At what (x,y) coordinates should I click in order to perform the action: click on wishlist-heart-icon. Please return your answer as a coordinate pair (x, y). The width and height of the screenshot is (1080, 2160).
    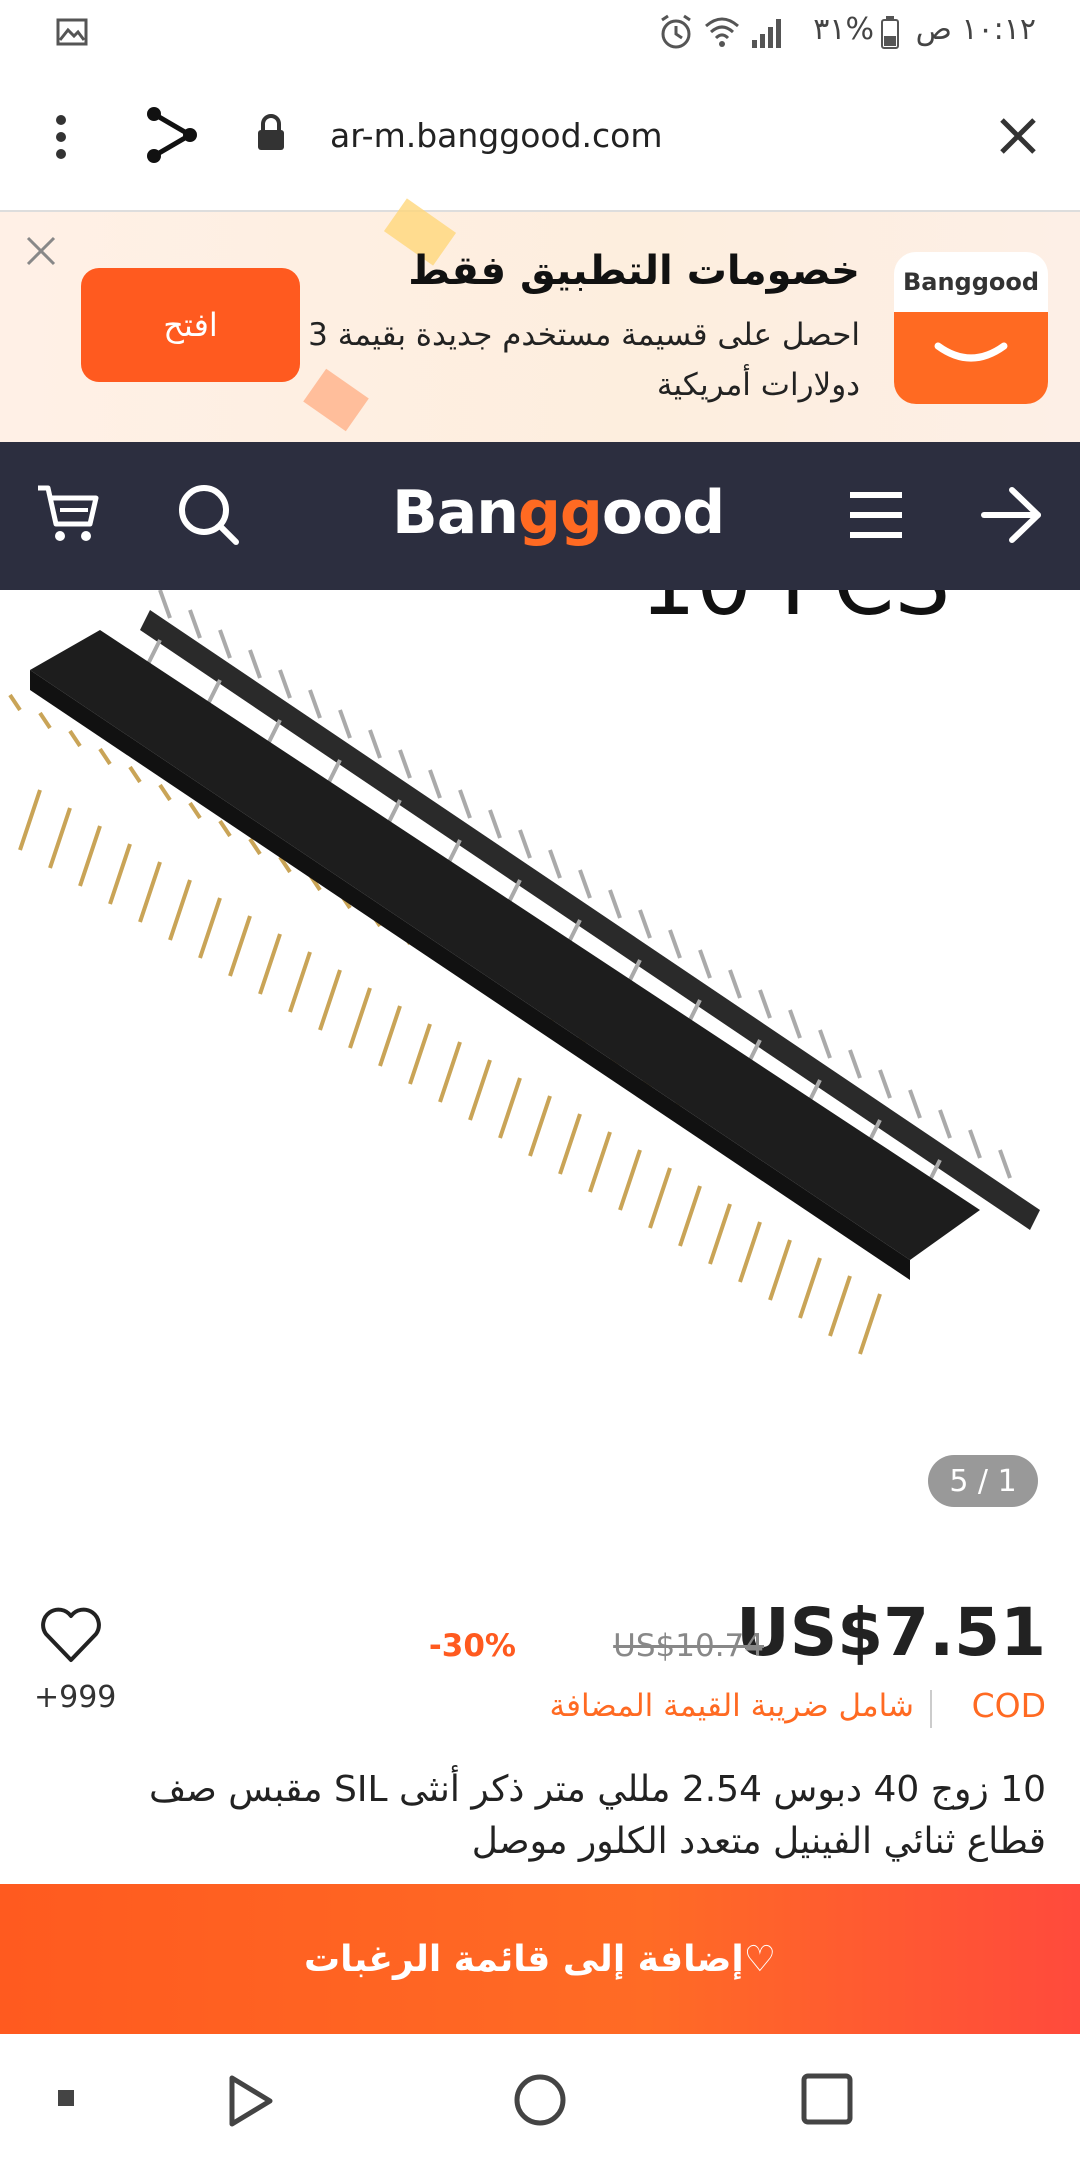
    Looking at the image, I should click on (71, 1635).